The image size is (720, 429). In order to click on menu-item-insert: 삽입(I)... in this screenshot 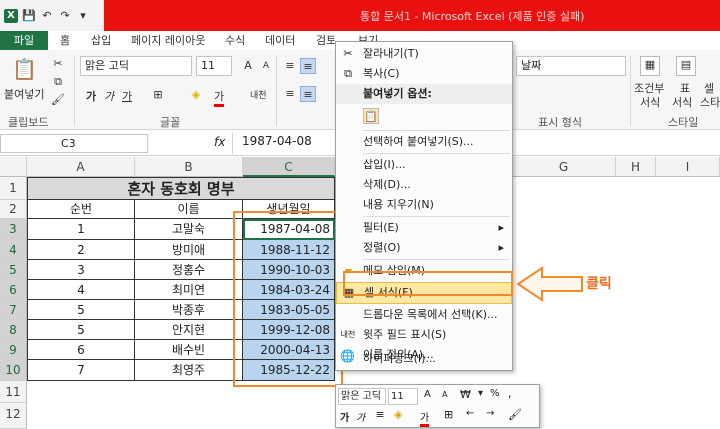, I will do `click(424, 165)`.